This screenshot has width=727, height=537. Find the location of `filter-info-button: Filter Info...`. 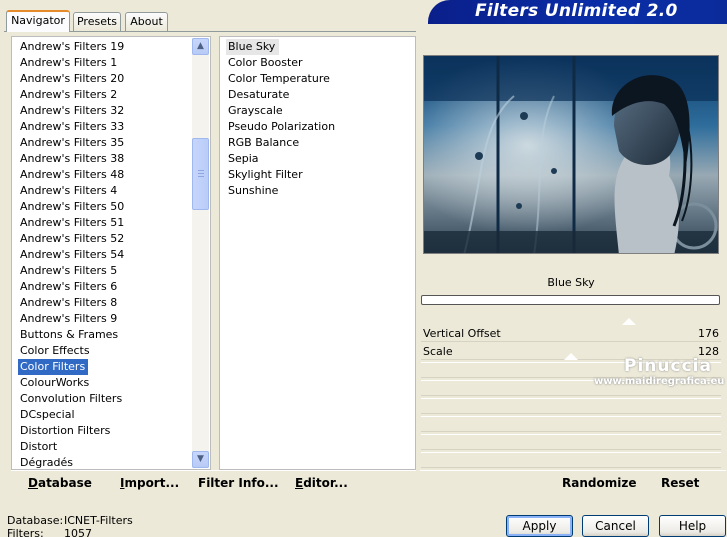

filter-info-button: Filter Info... is located at coordinates (238, 483).